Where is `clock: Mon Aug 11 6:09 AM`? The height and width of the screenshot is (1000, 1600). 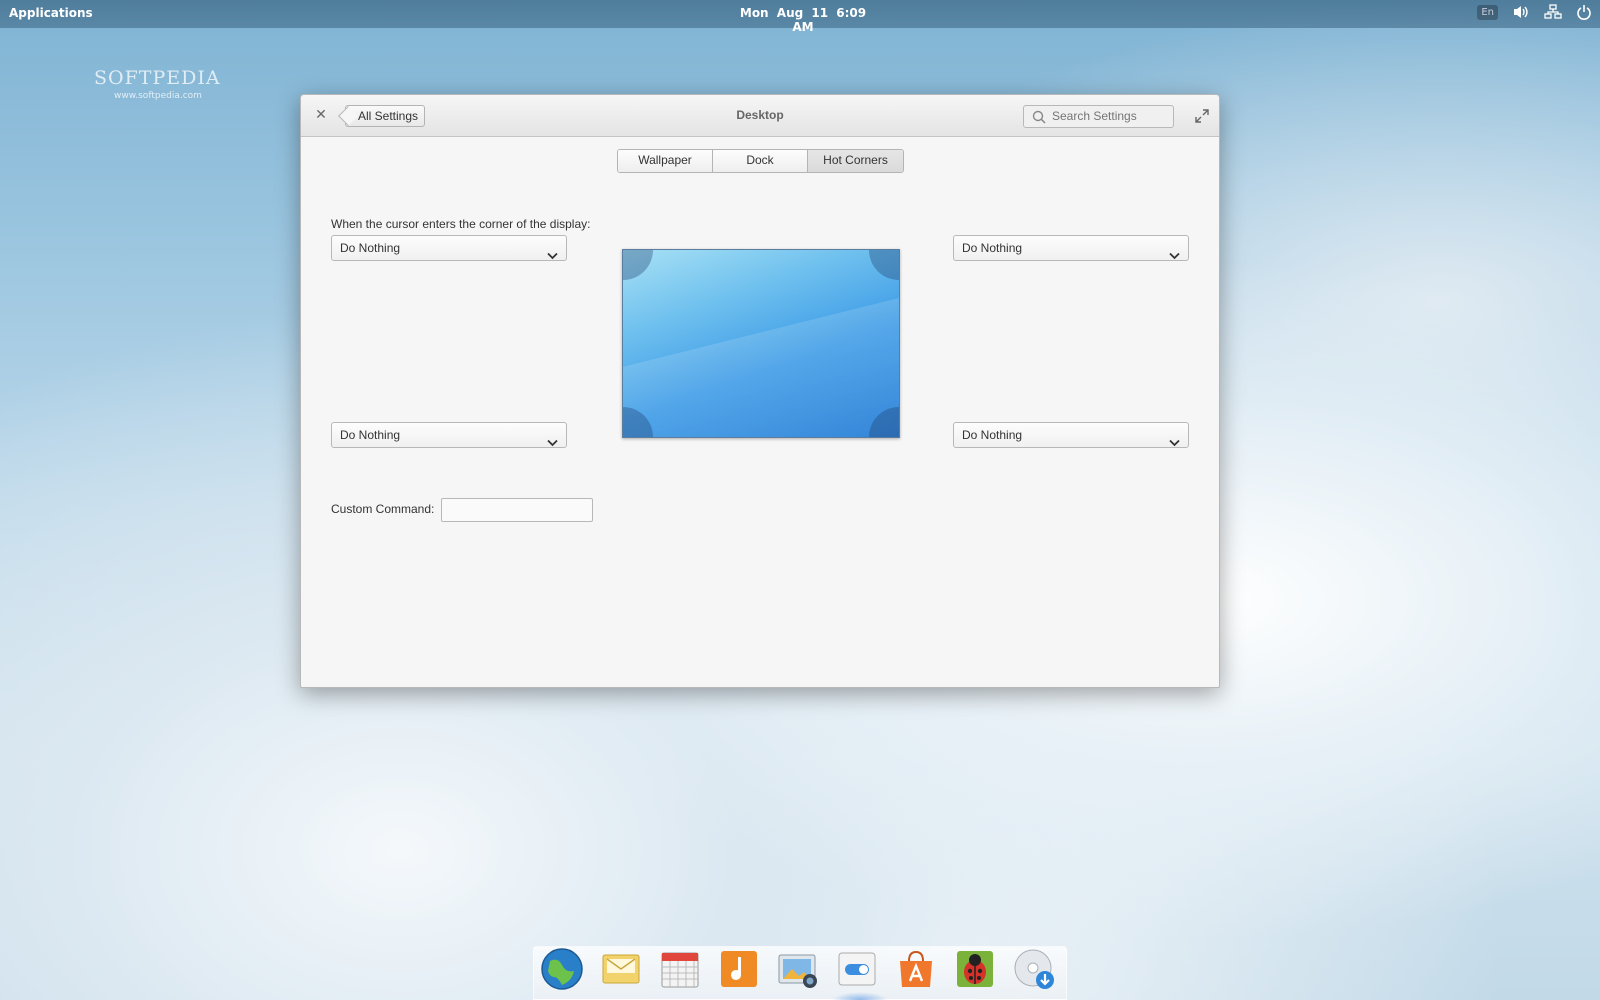
clock: Mon Aug 11 6:09 AM is located at coordinates (803, 20).